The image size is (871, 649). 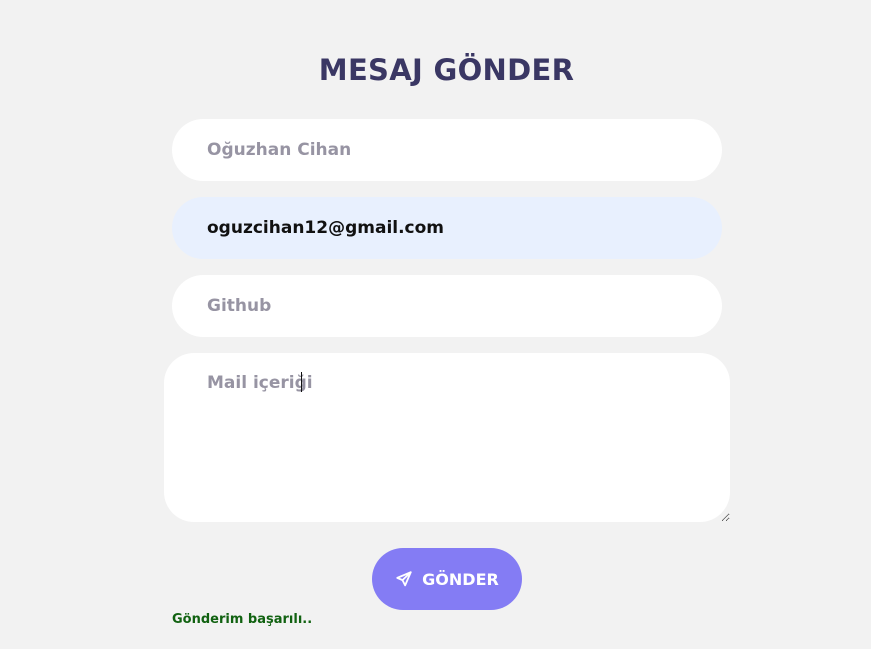 What do you see at coordinates (301, 382) in the screenshot?
I see `text-cursor` at bounding box center [301, 382].